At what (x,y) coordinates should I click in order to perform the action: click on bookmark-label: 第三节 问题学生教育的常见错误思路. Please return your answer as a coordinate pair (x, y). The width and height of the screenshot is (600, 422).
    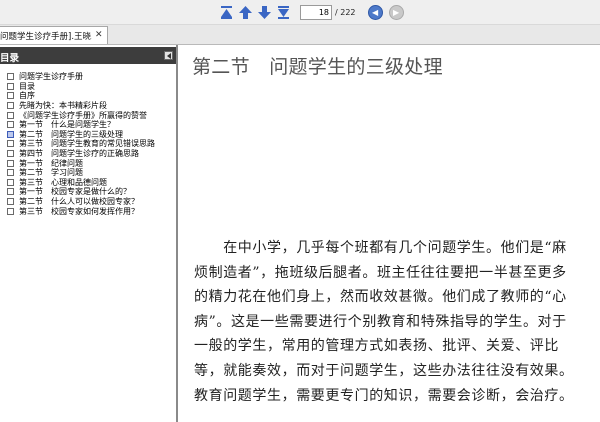
    Looking at the image, I should click on (87, 144).